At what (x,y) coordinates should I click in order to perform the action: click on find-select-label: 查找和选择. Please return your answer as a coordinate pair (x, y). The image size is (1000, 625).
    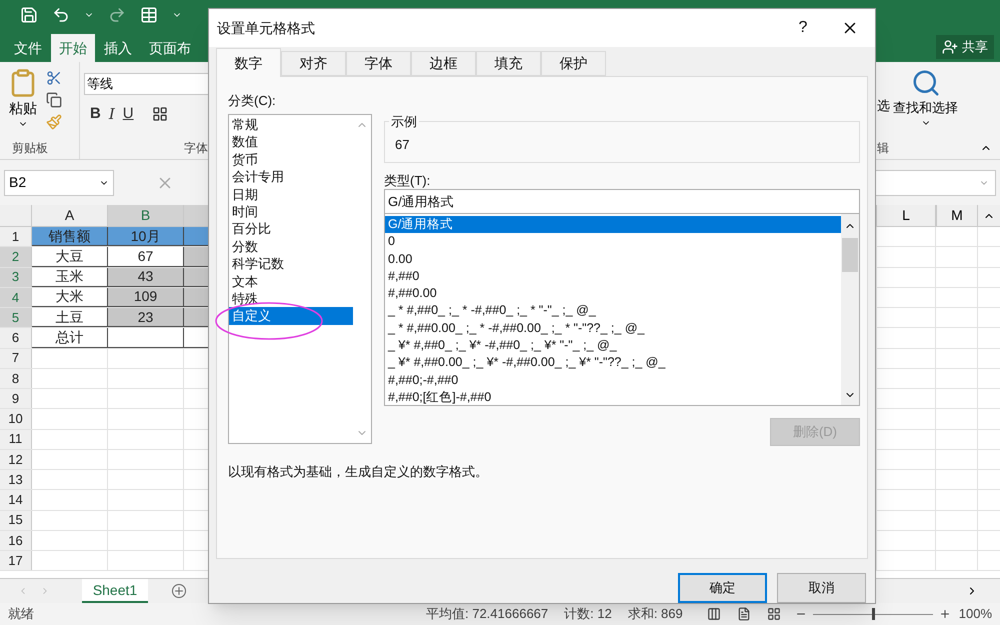
    Looking at the image, I should click on (925, 108).